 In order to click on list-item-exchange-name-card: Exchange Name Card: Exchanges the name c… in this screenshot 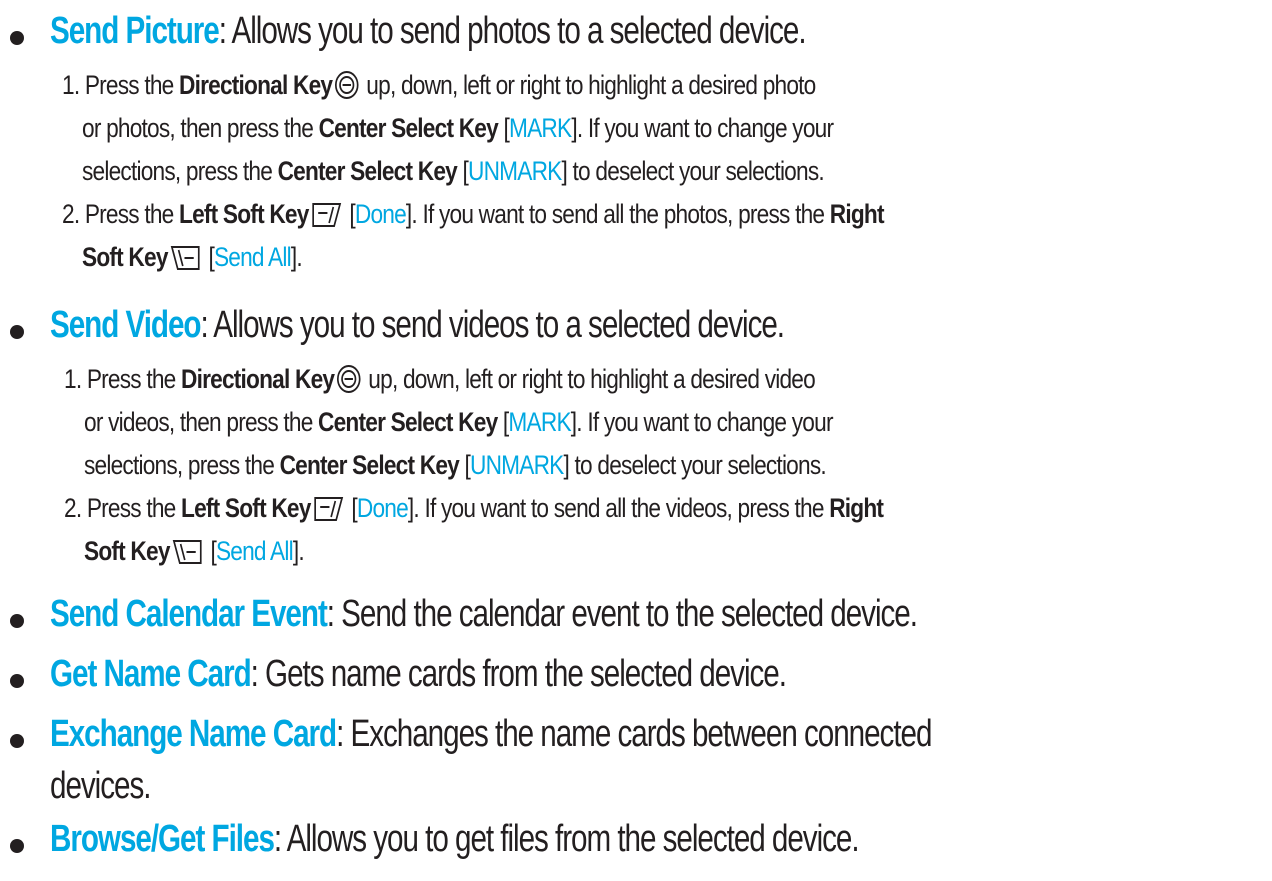, I will do `click(491, 734)`.